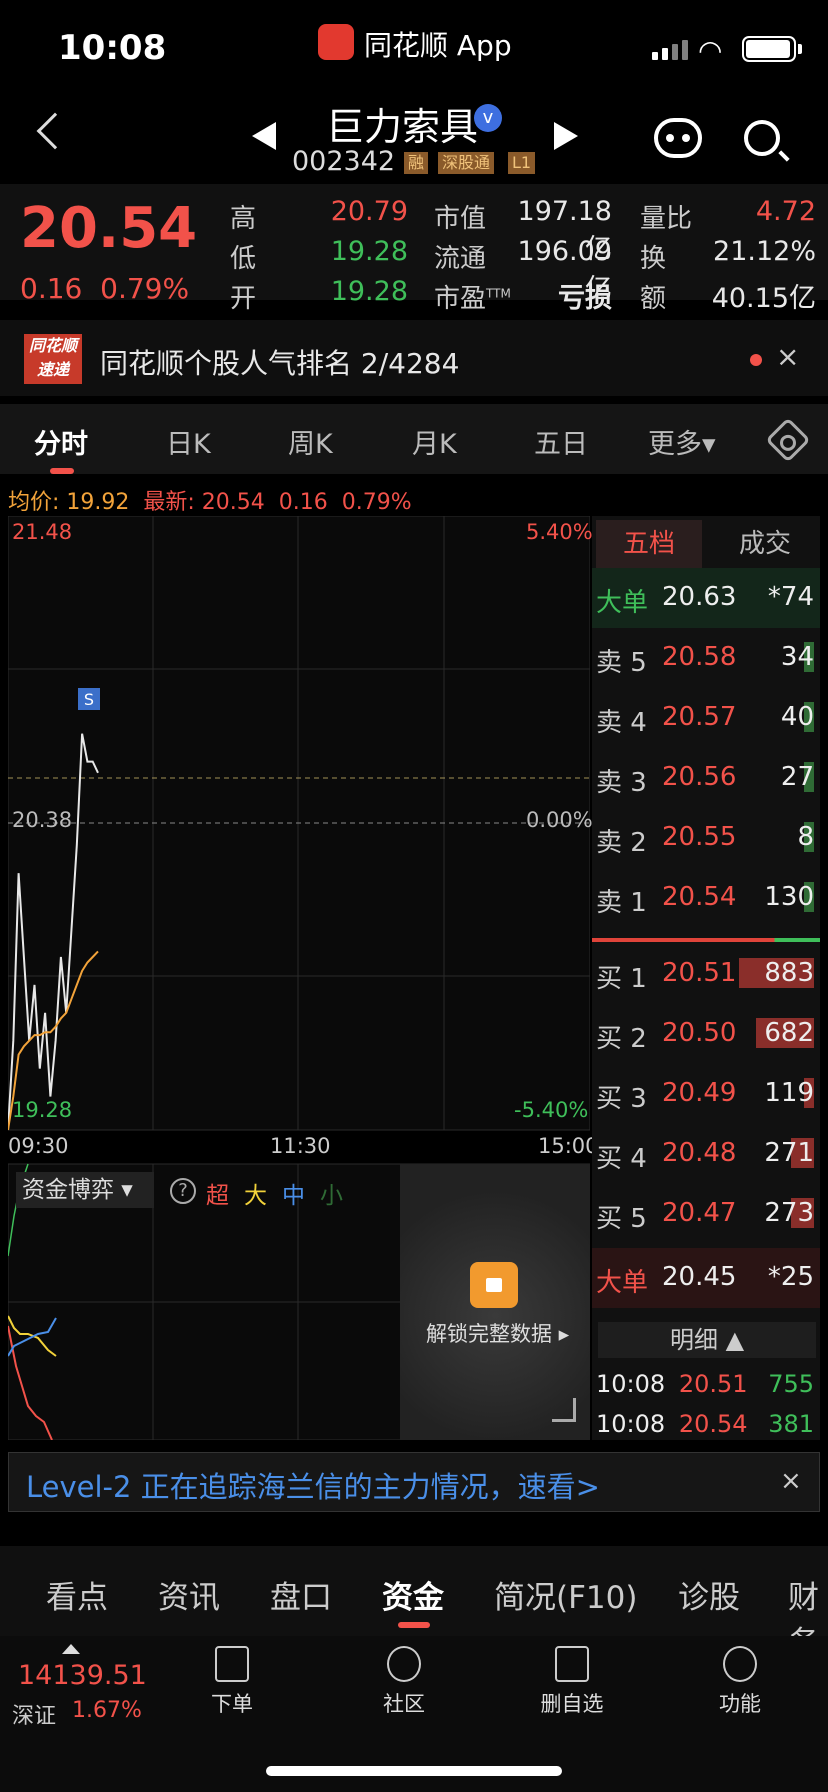 This screenshot has width=828, height=1792. I want to click on change-value: 0.16, so click(51, 288).